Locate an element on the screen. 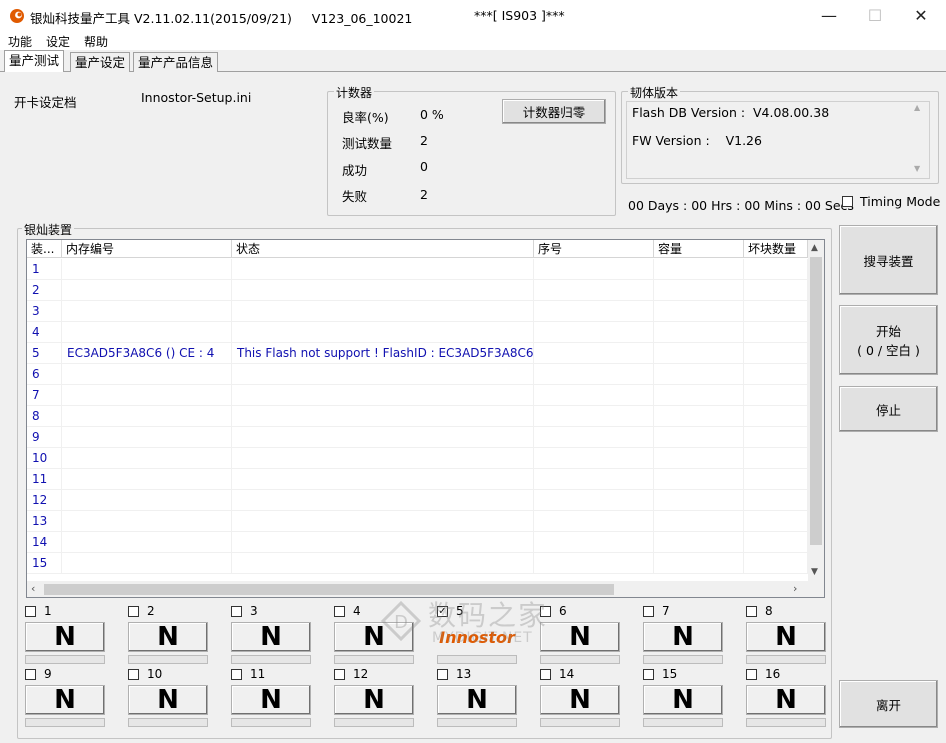 This screenshot has width=946, height=743. table-row: 14 is located at coordinates (417, 542).